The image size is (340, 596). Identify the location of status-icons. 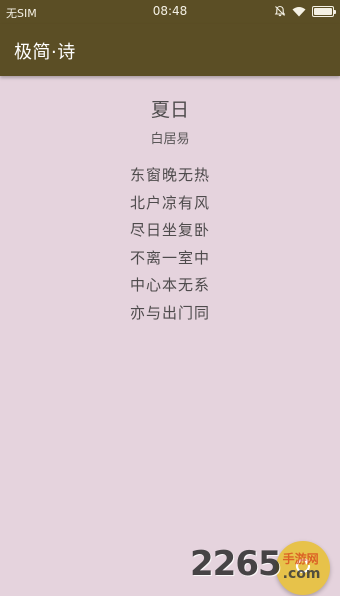
(305, 11).